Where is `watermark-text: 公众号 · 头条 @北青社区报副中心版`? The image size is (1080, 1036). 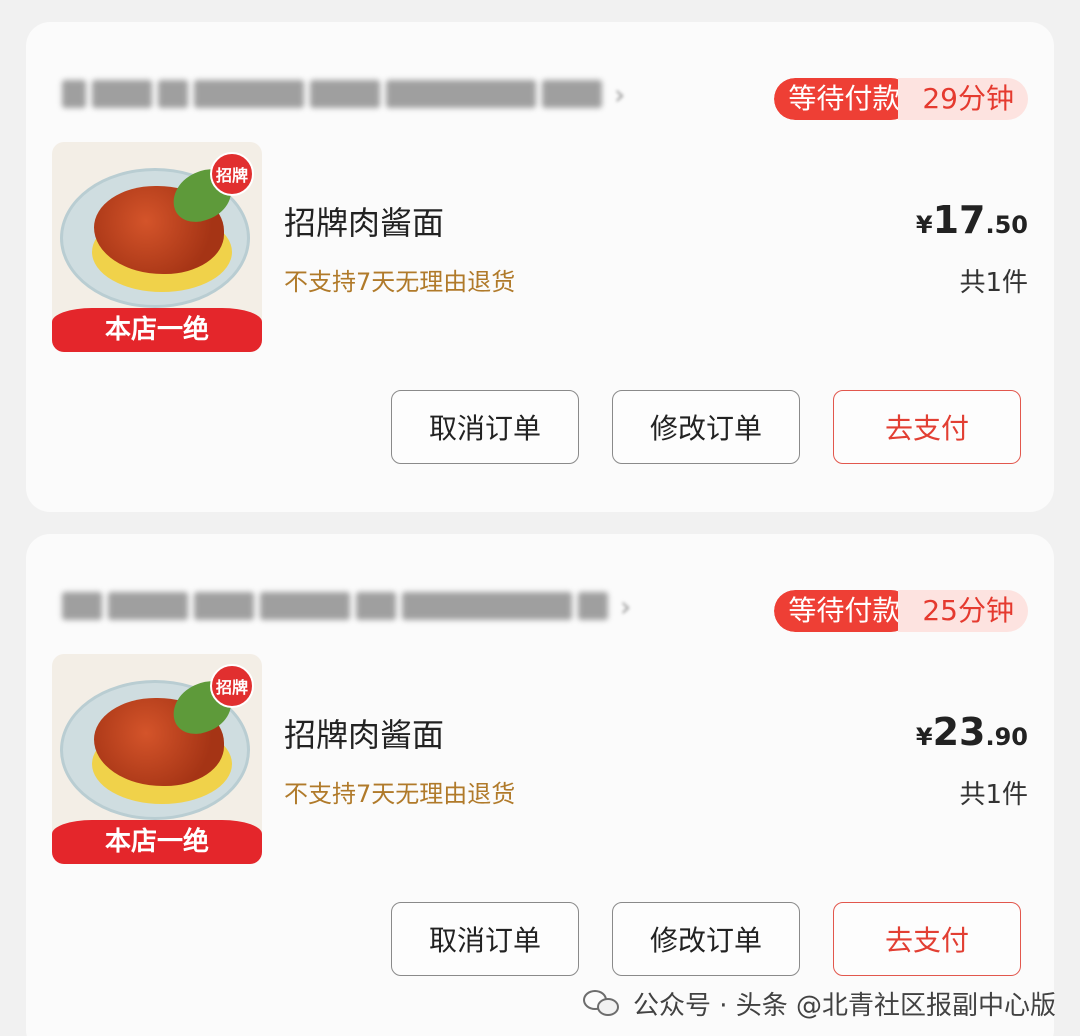
watermark-text: 公众号 · 头条 @北青社区报副中心版 is located at coordinates (844, 1006).